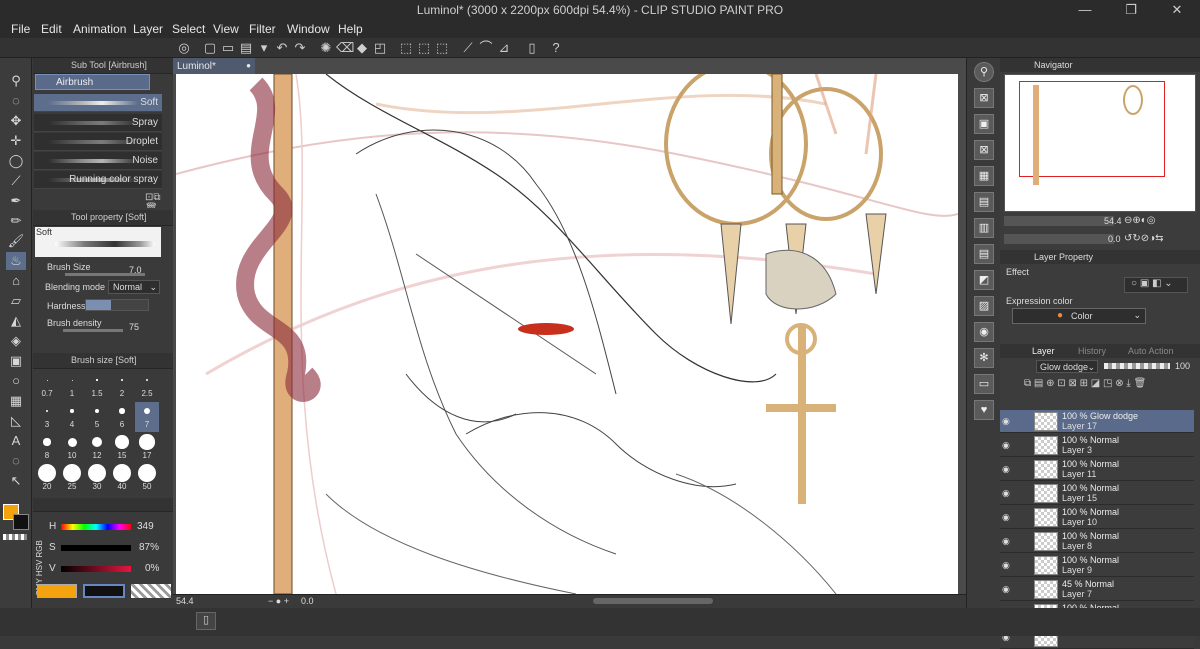 Image resolution: width=1200 pixels, height=649 pixels. Describe the element at coordinates (468, 48) in the screenshot. I see `snap-ruler-icon: ⟋` at that location.